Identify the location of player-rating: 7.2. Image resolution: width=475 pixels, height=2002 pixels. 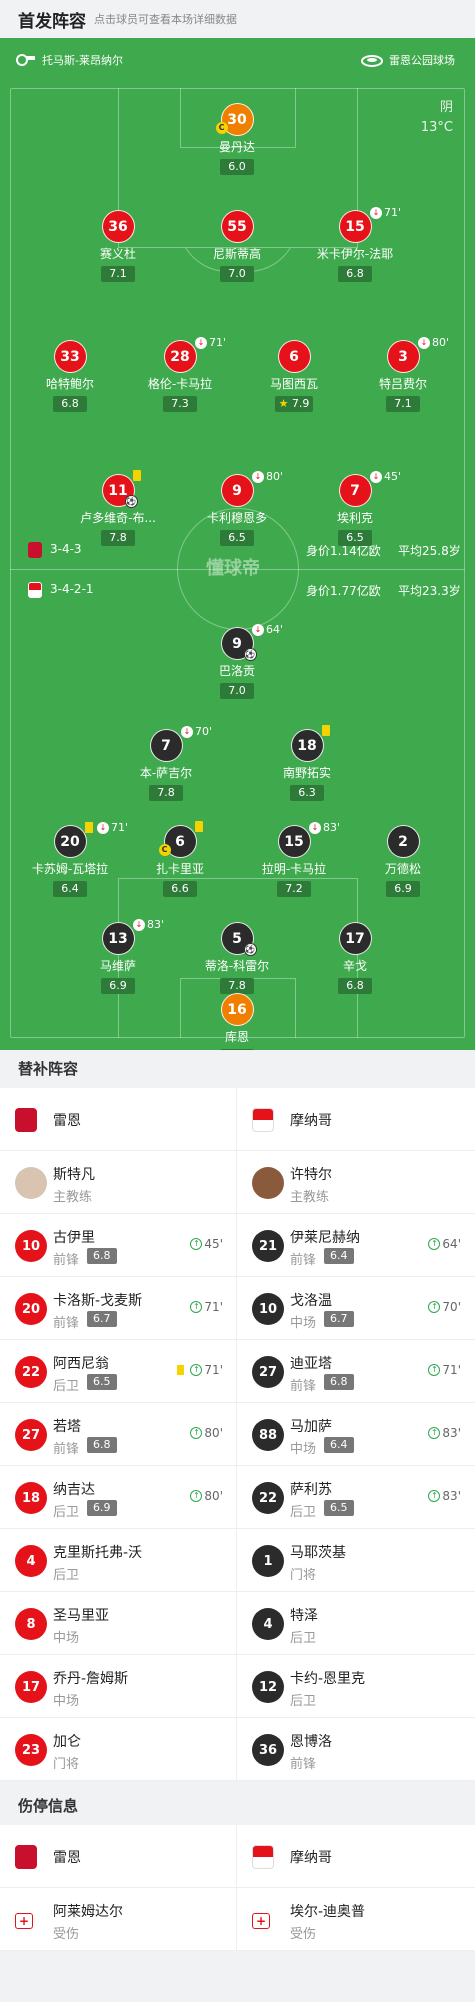
(294, 889).